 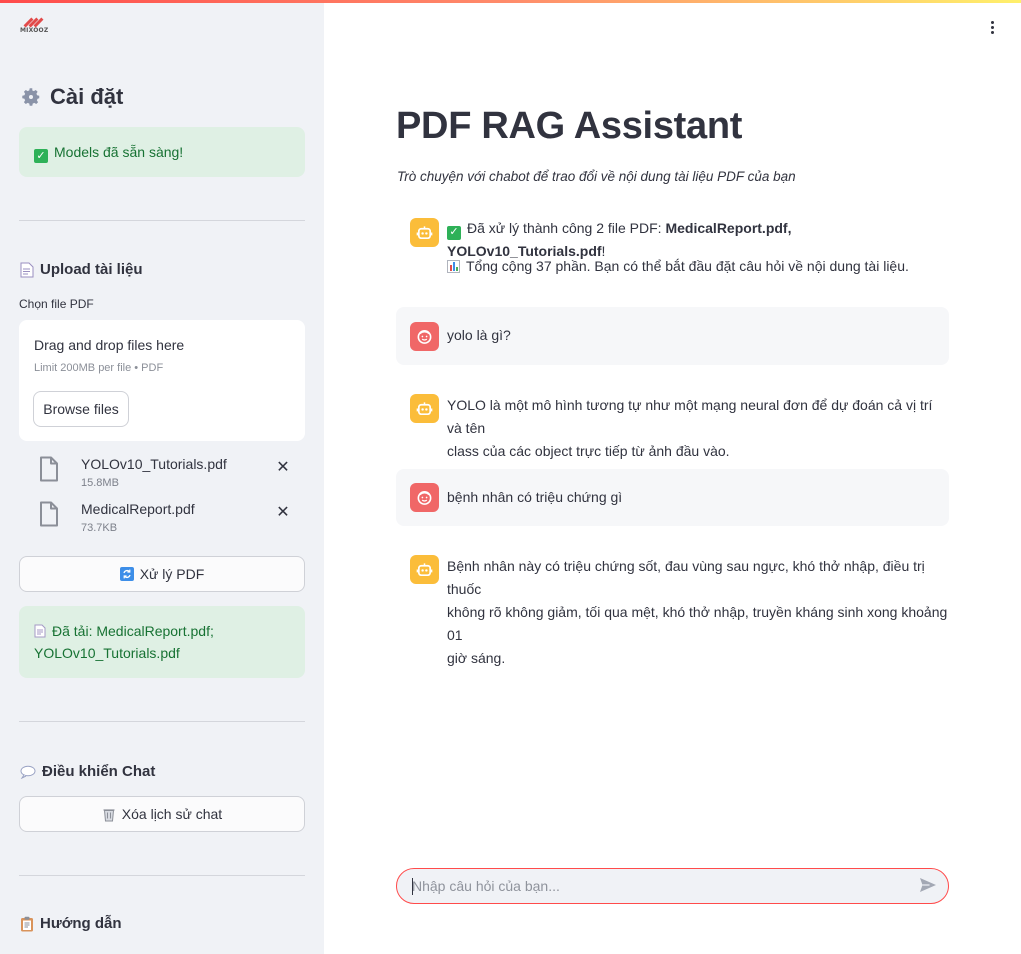 I want to click on upload-heading: Upload tài liệu, so click(x=81, y=269).